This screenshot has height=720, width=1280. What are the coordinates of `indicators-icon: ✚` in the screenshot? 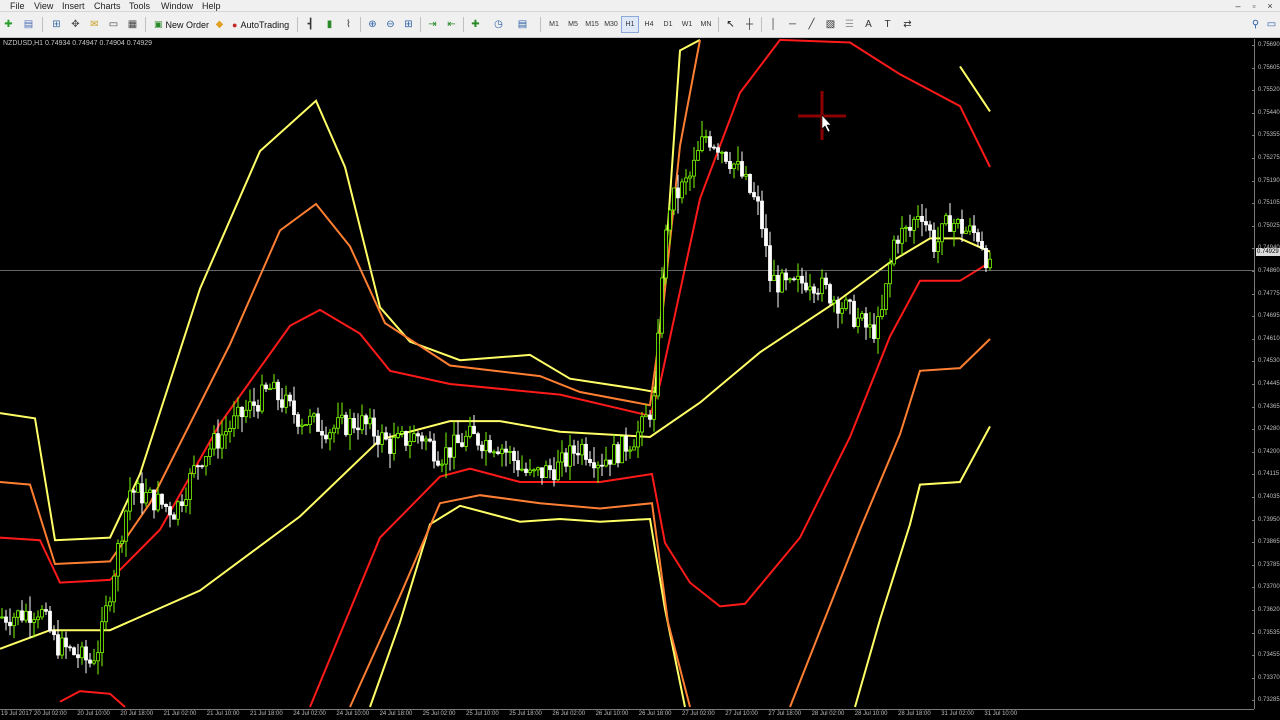 It's located at (475, 24).